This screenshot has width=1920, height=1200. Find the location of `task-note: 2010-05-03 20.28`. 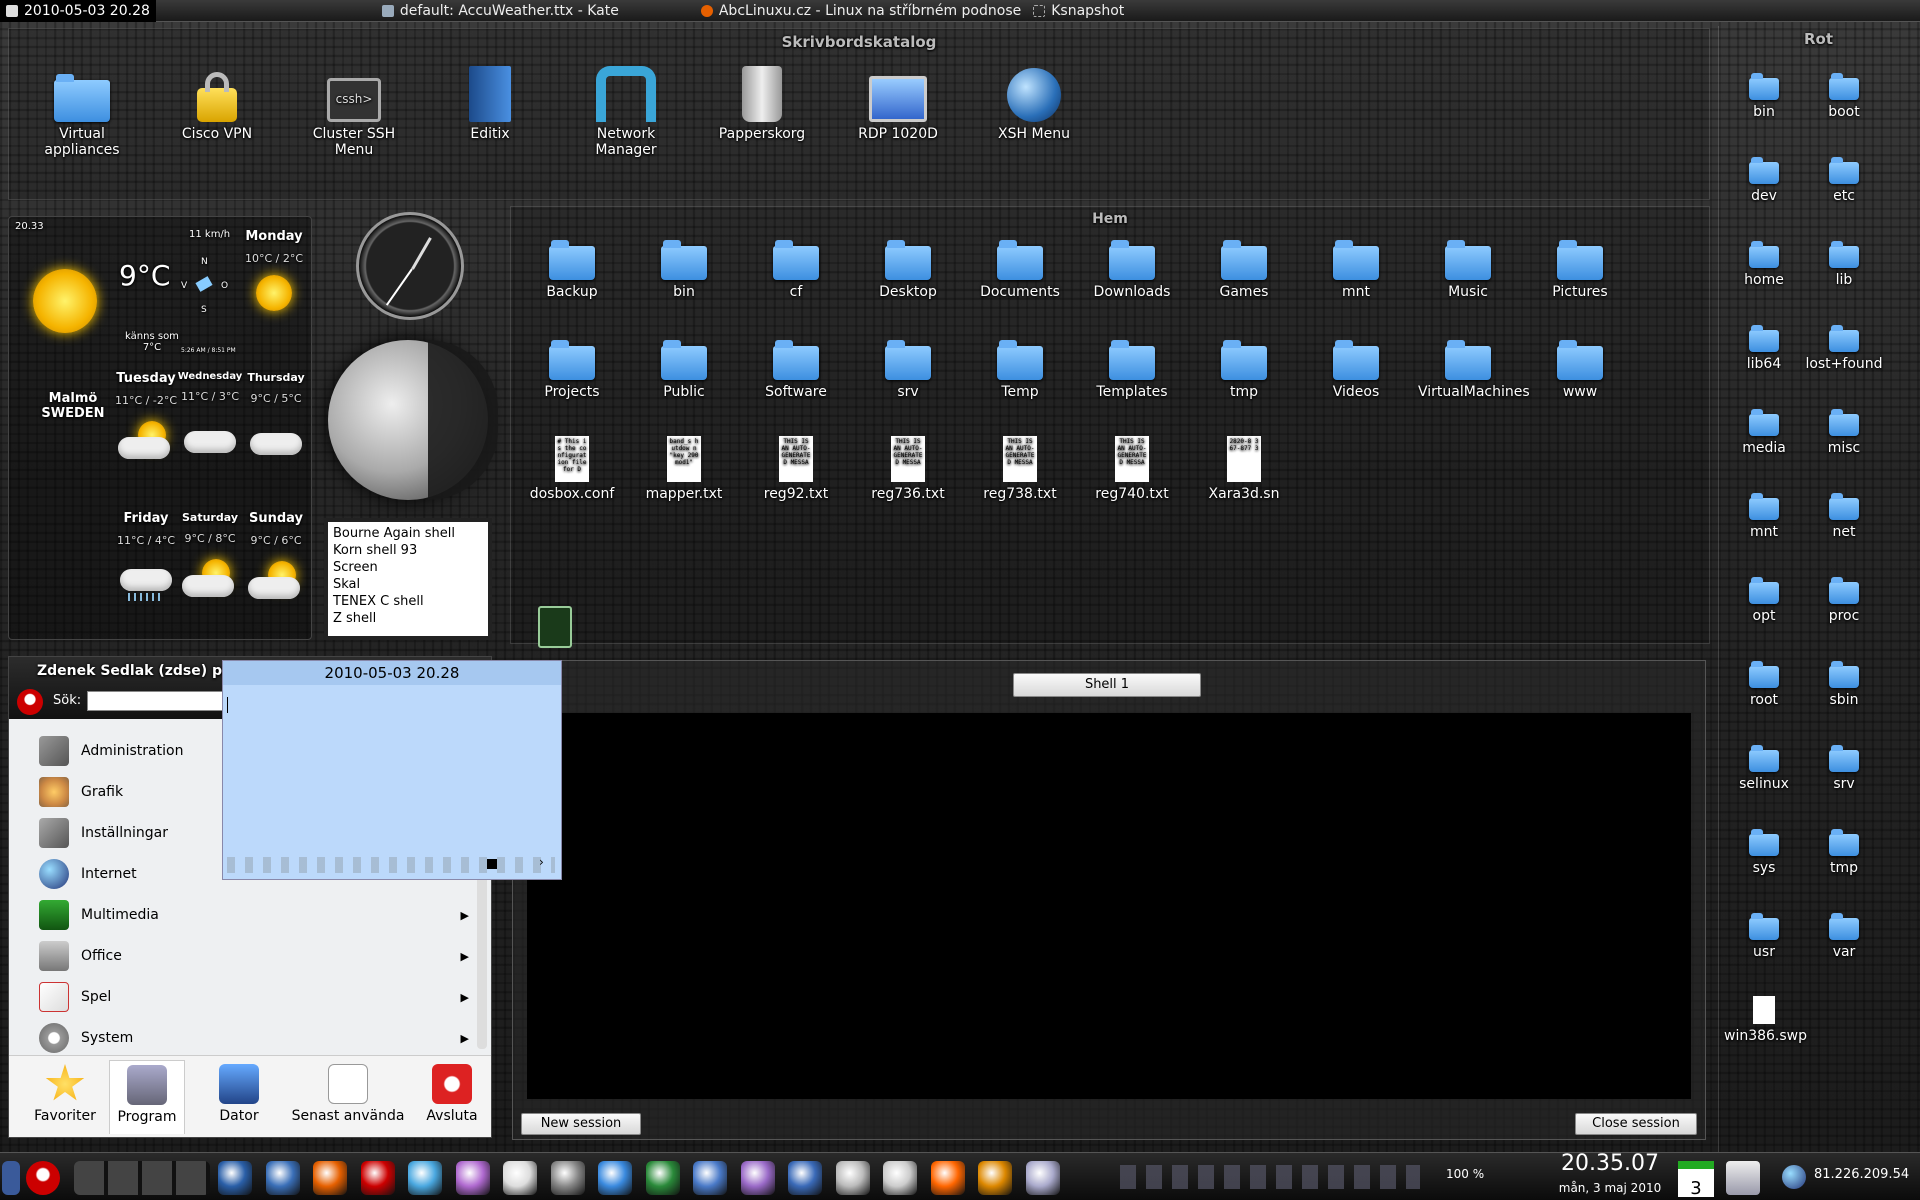

task-note: 2010-05-03 20.28 is located at coordinates (78, 11).